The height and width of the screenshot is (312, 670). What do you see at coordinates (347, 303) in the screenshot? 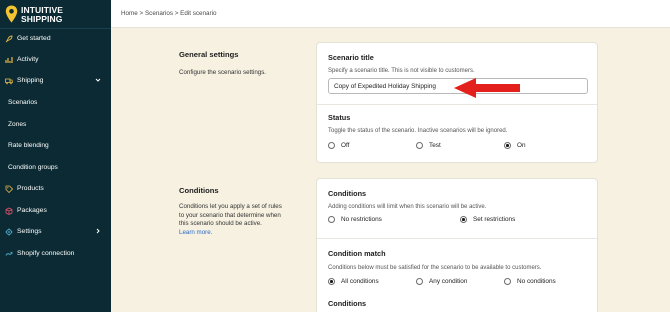
I see `conditions-sub-label: Conditions` at bounding box center [347, 303].